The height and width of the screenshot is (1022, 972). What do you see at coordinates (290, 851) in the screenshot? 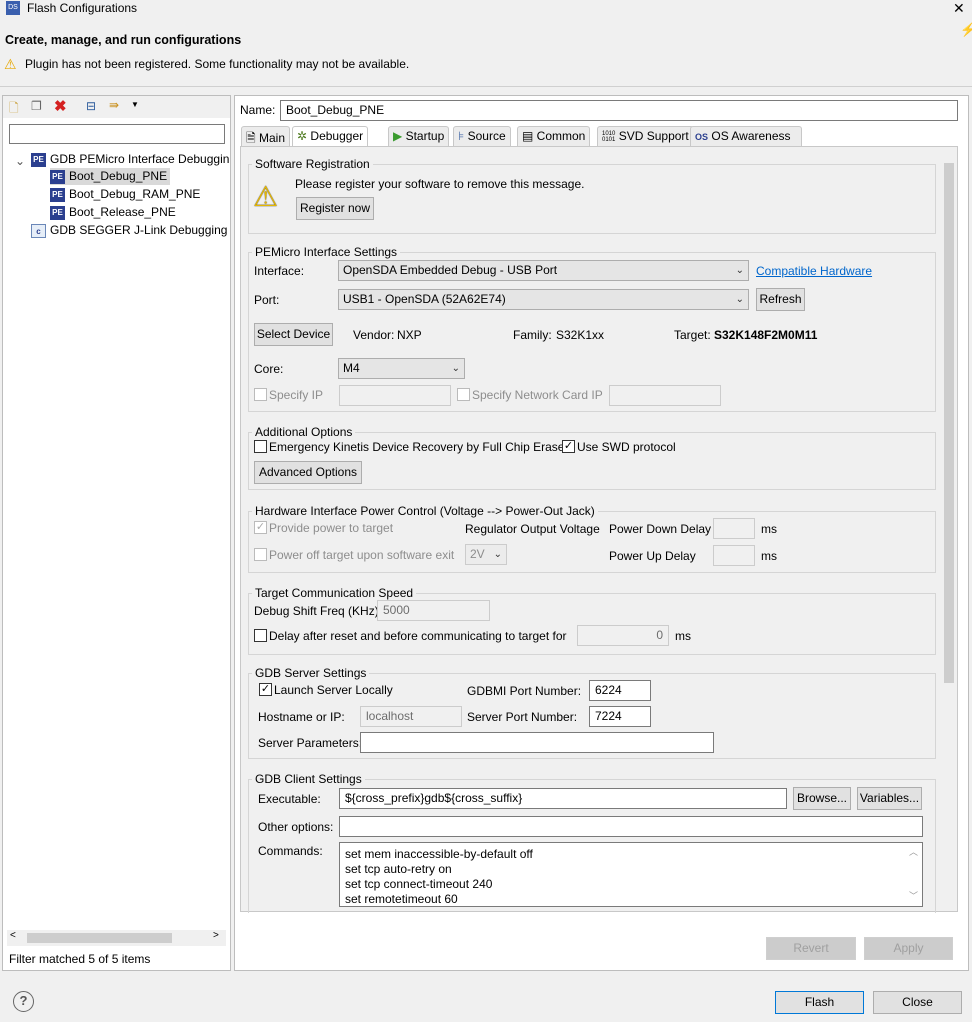
I see `commands-label: Commands:` at bounding box center [290, 851].